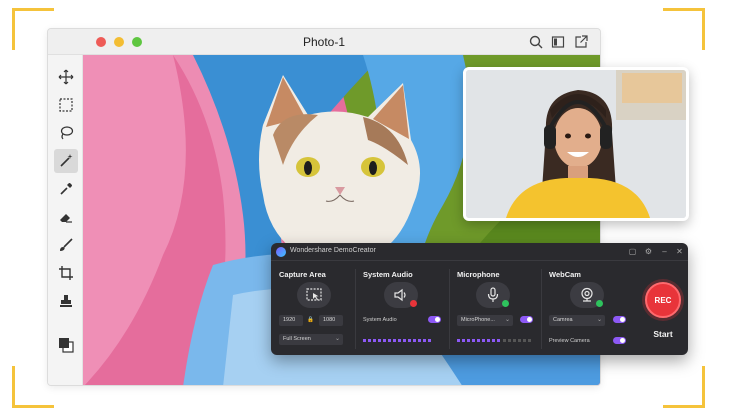 Image resolution: width=729 pixels, height=418 pixels. What do you see at coordinates (619, 340) in the screenshot?
I see `preview-camera-toggle` at bounding box center [619, 340].